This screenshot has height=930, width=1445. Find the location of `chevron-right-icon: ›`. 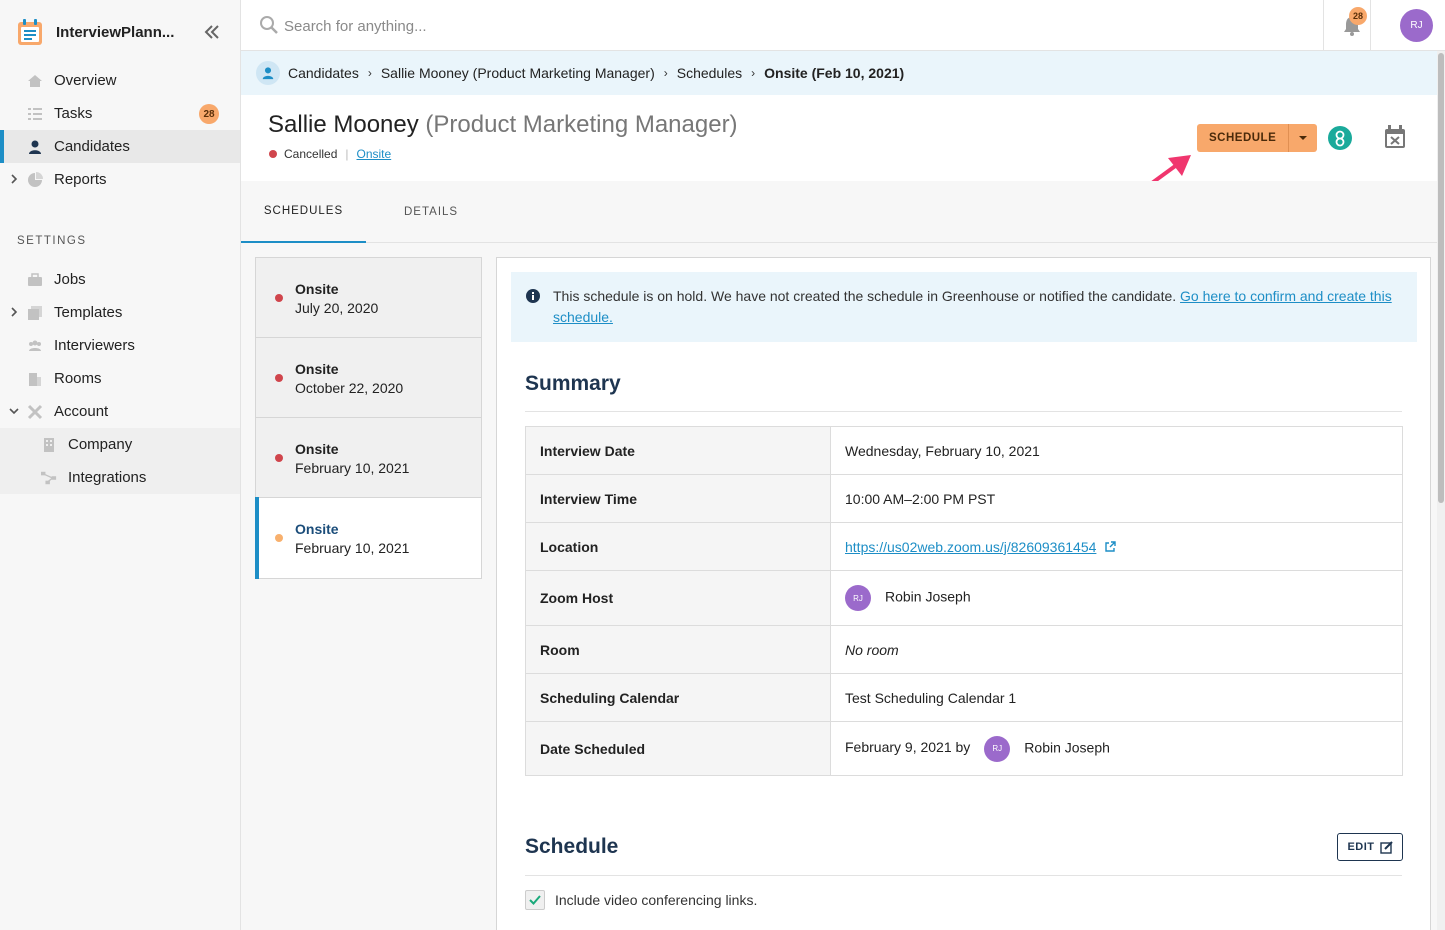

chevron-right-icon: › is located at coordinates (753, 73).